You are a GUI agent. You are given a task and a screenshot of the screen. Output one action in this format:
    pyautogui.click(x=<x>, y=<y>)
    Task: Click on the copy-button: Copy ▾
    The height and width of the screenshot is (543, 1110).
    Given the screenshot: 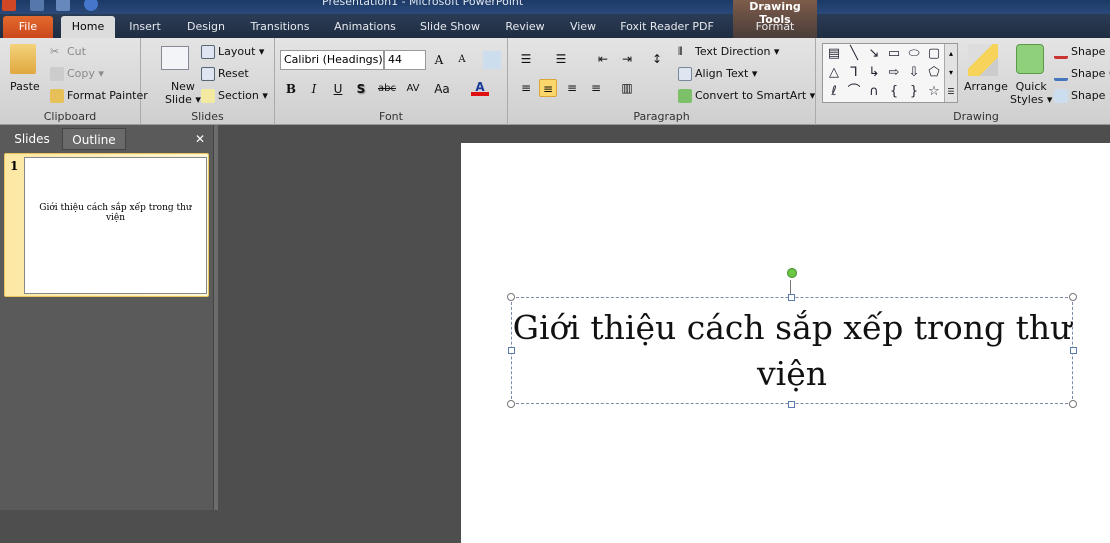 What is the action you would take?
    pyautogui.click(x=77, y=74)
    